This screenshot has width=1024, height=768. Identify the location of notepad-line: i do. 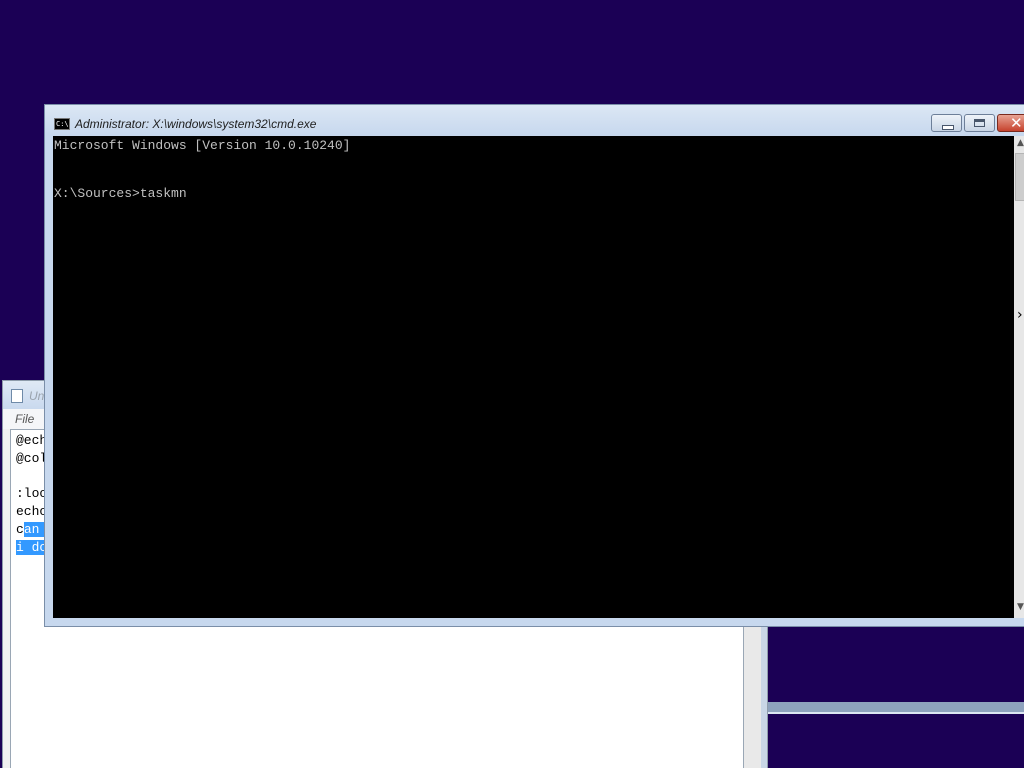
(32, 548).